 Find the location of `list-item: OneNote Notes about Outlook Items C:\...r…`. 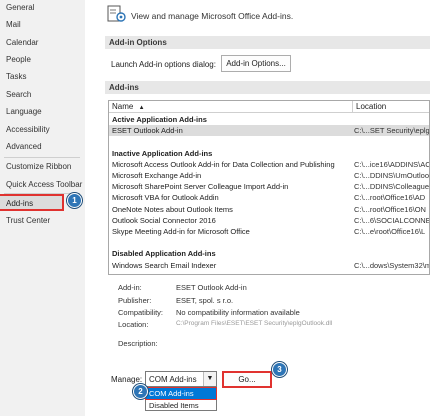

list-item: OneNote Notes about Outlook Items C:\...r… is located at coordinates (269, 209).